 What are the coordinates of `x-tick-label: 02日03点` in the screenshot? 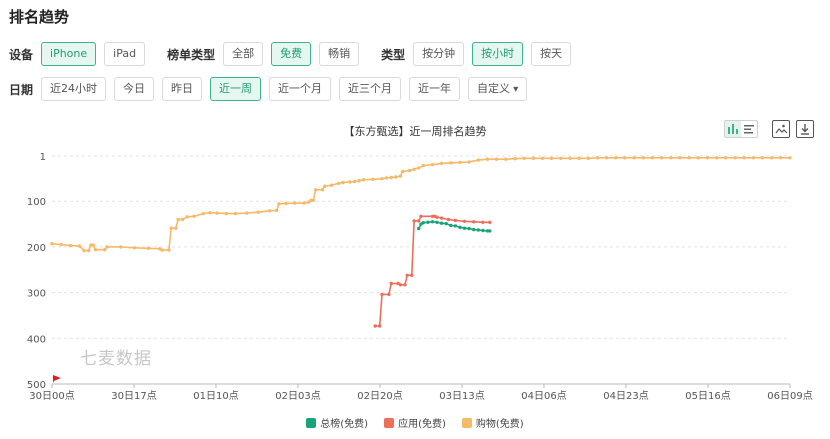 It's located at (297, 396).